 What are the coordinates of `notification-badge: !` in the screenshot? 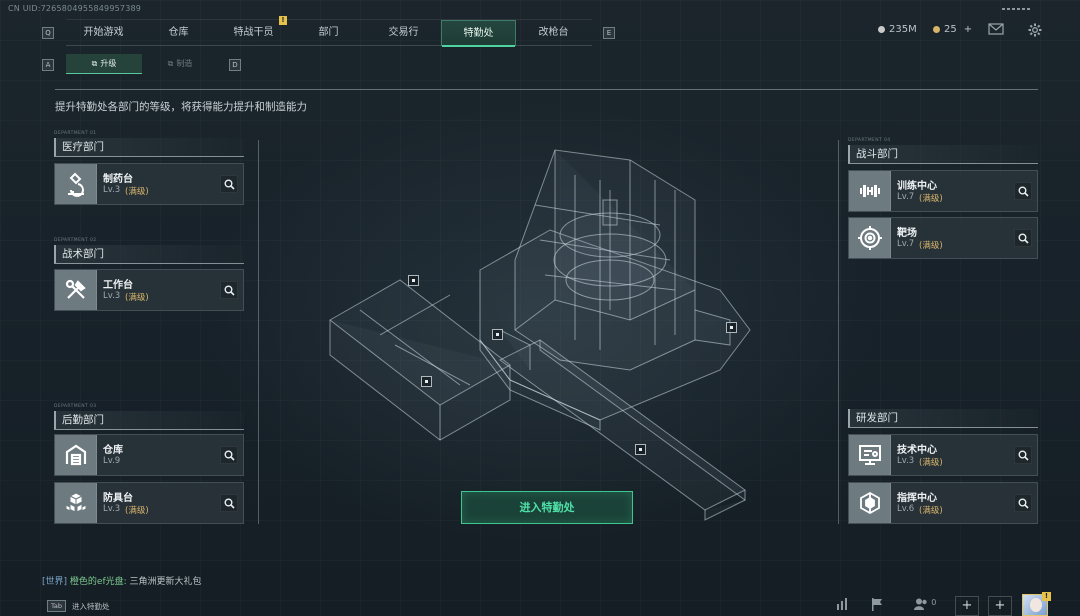 It's located at (283, 20).